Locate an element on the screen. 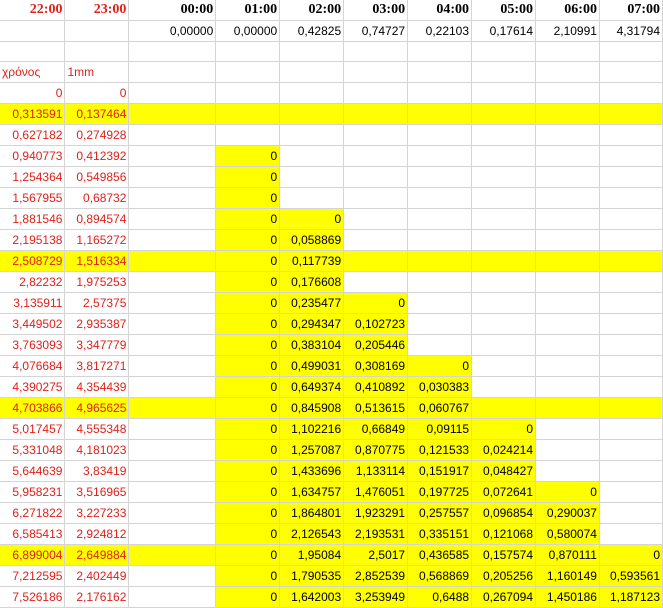 This screenshot has height=608, width=663. data-cell: 0,335151 is located at coordinates (440, 534).